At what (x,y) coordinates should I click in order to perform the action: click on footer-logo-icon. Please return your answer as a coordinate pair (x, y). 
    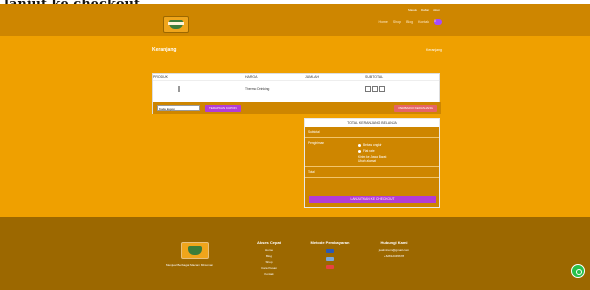
    Looking at the image, I should click on (195, 250).